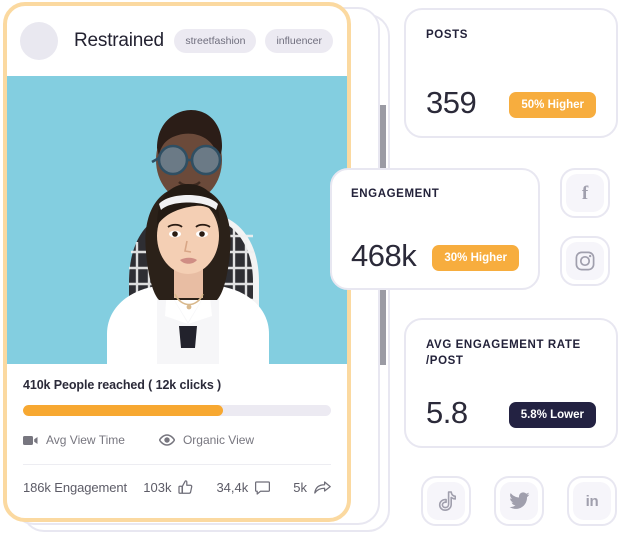  I want to click on facebook-icon: f, so click(585, 193).